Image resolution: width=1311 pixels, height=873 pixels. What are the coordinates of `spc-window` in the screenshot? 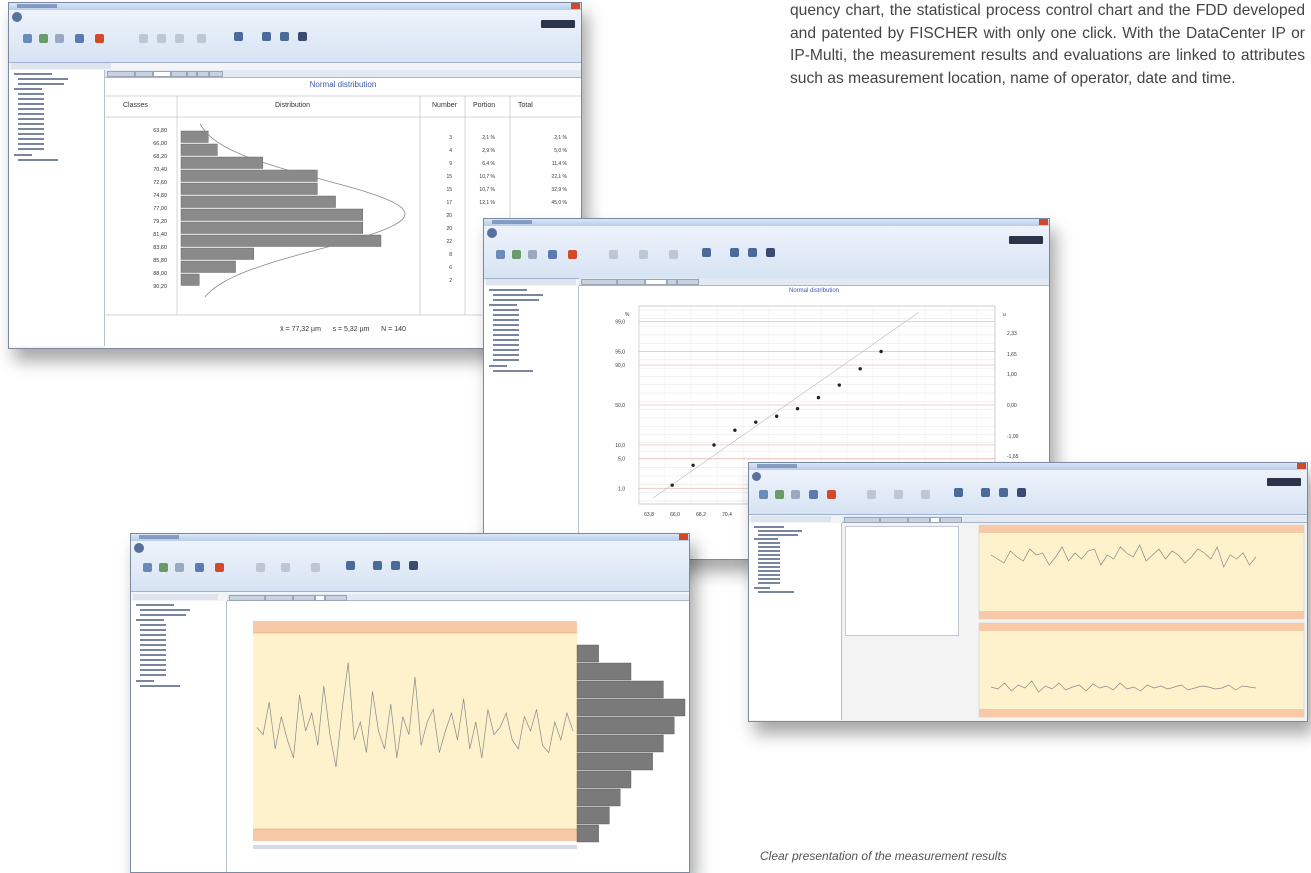 It's located at (1028, 592).